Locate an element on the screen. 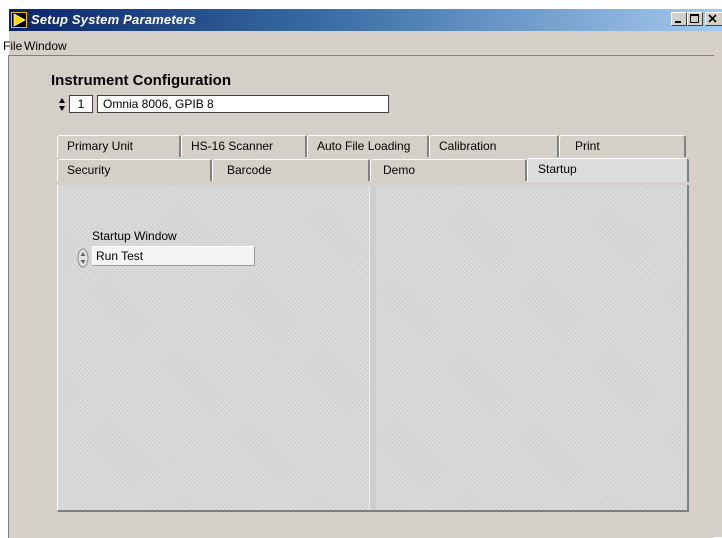 This screenshot has height=538, width=722. tab-hs16-scanner: HS-16 Scanner is located at coordinates (244, 146).